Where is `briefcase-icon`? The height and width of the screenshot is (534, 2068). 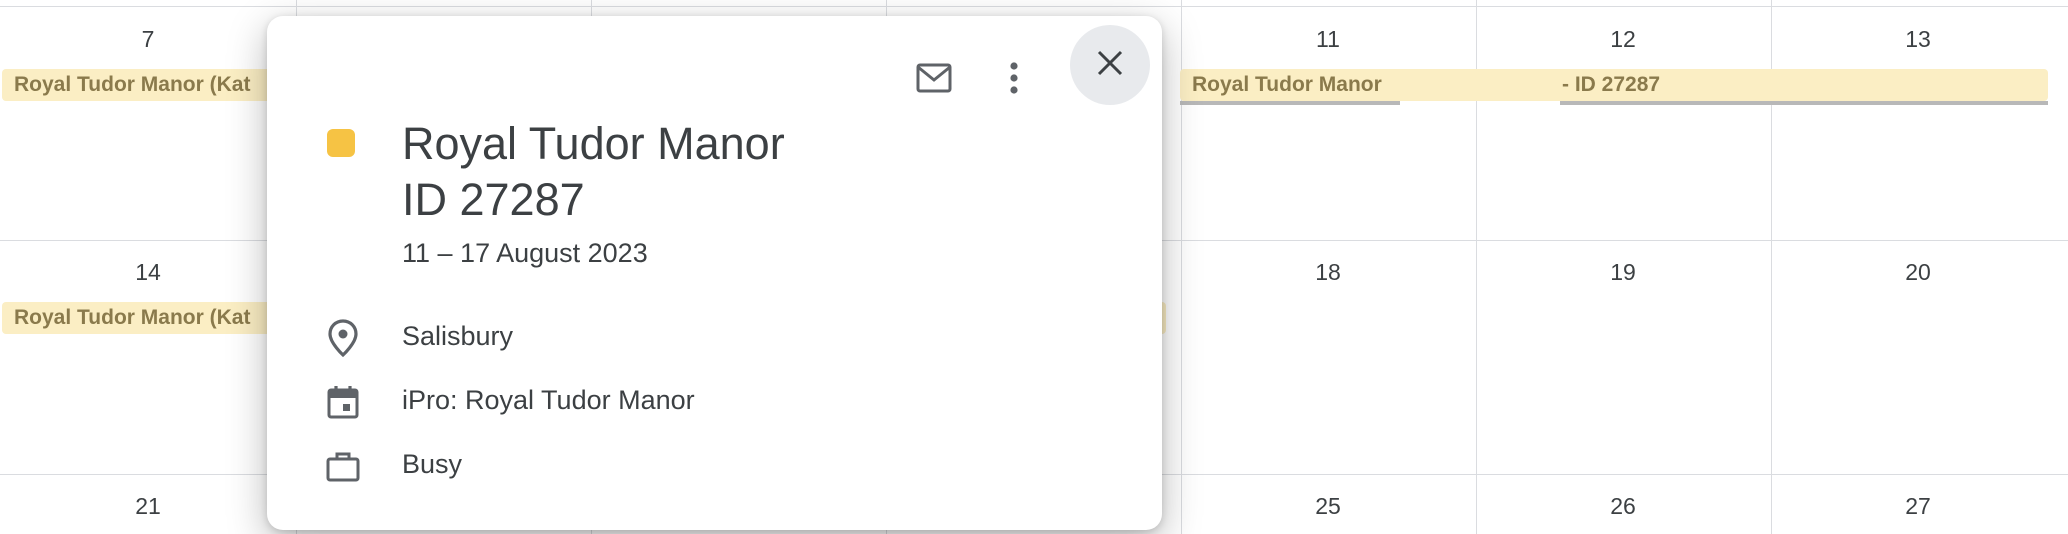 briefcase-icon is located at coordinates (343, 466).